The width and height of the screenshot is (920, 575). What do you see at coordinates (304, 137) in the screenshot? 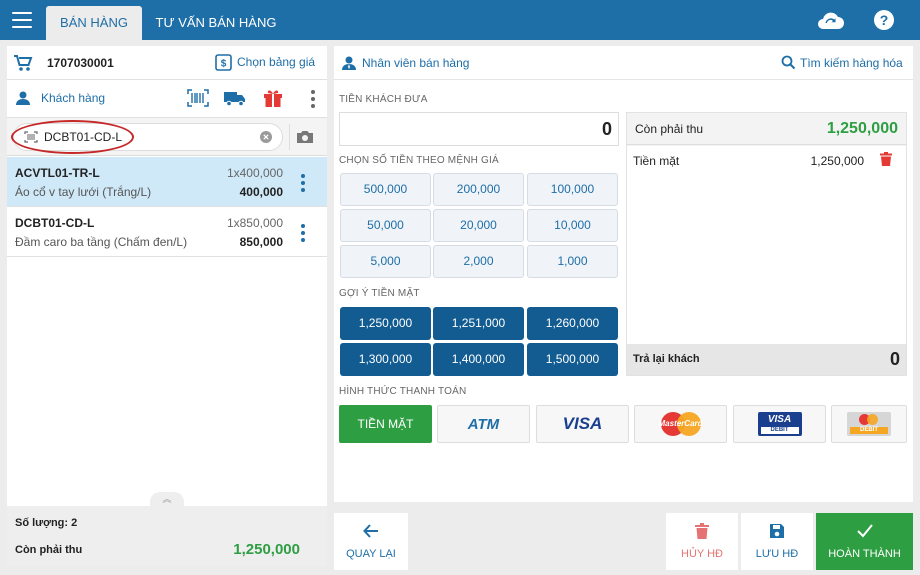
I see `camera-icon` at bounding box center [304, 137].